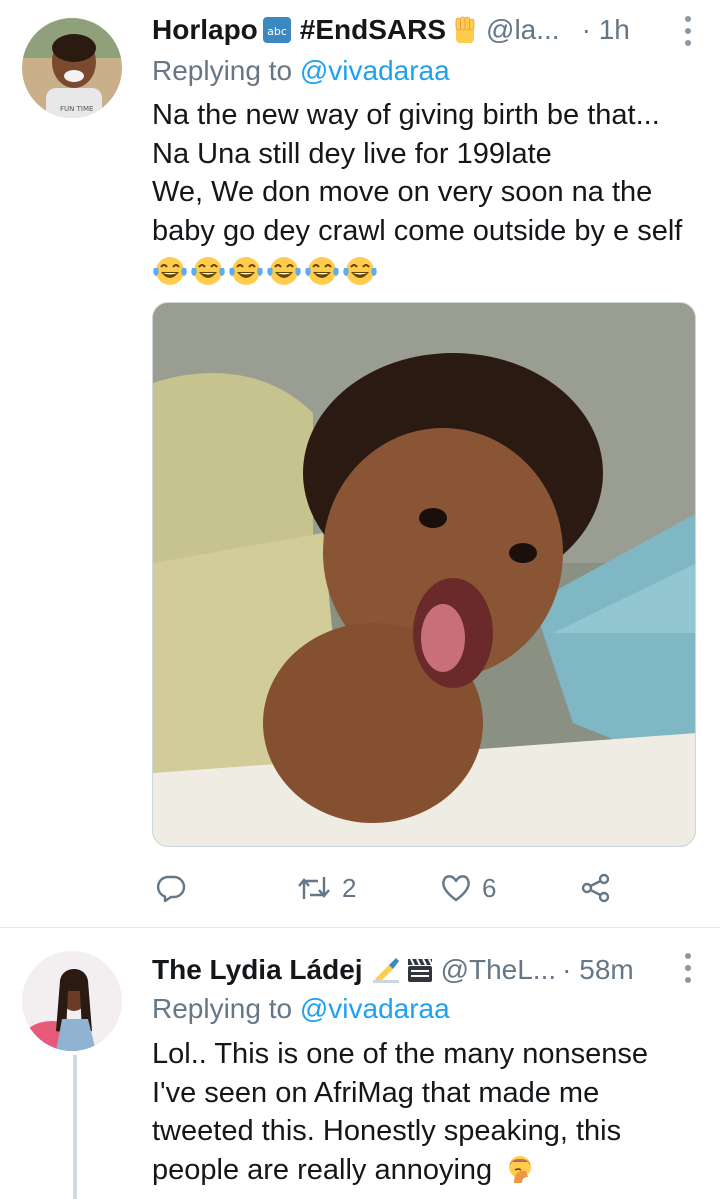 The height and width of the screenshot is (1199, 720). Describe the element at coordinates (76, 109) in the screenshot. I see `svg-text: FUN TIME` at that location.